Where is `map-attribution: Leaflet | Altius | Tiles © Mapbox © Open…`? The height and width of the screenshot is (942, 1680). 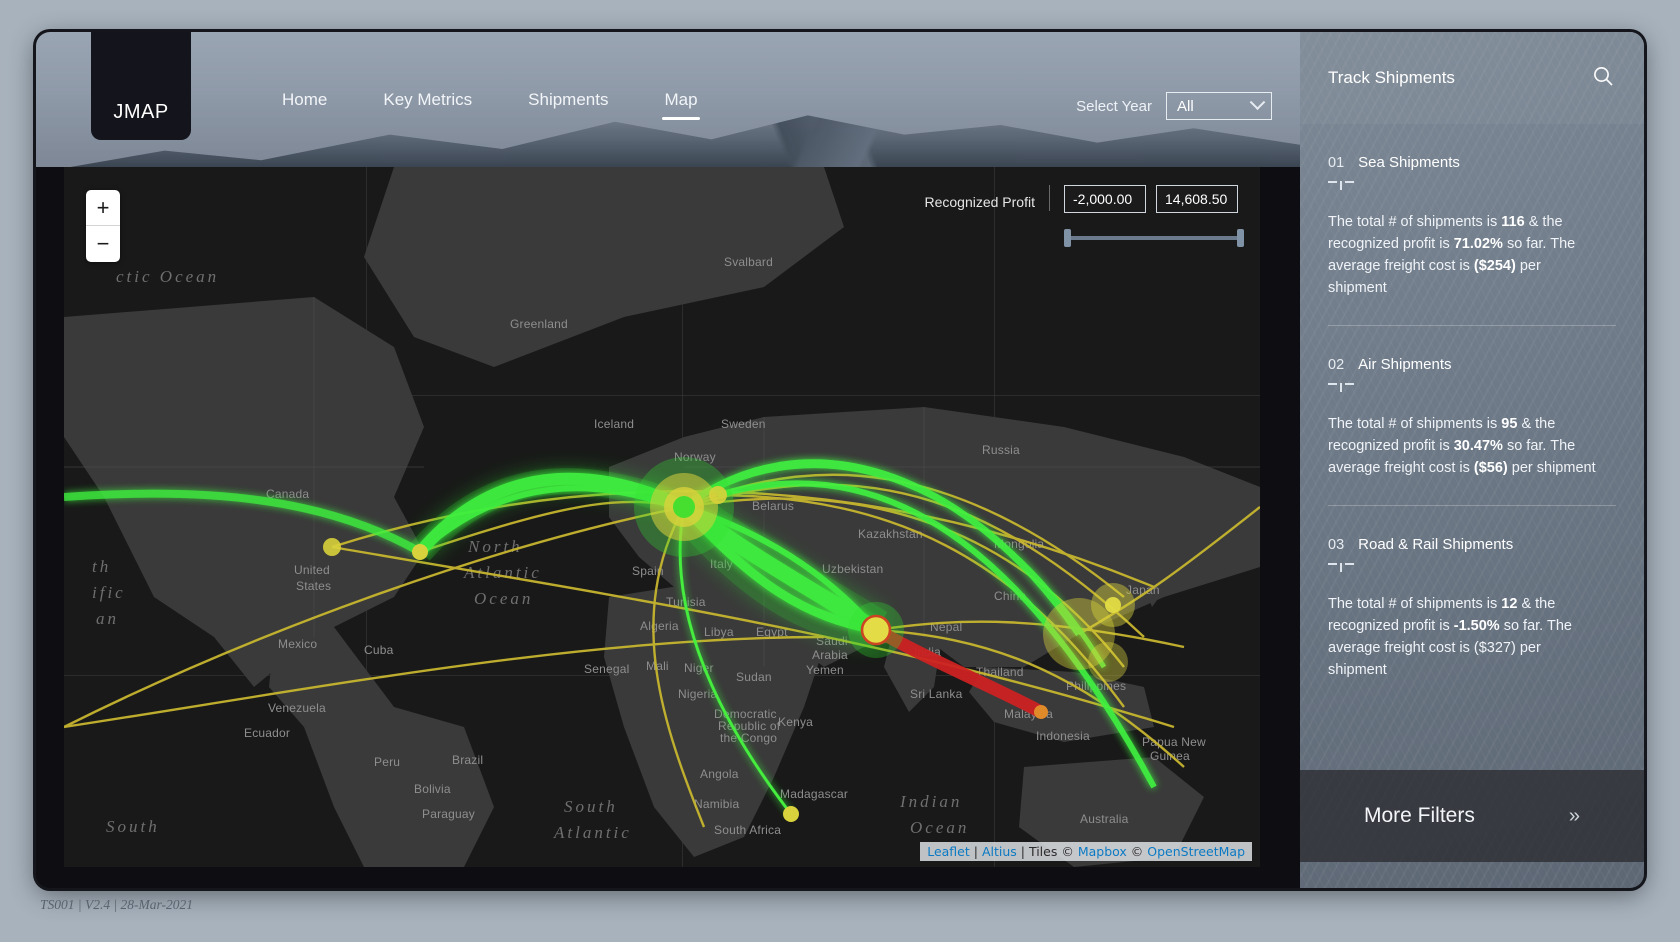
map-attribution: Leaflet | Altius | Tiles © Mapbox © Open… is located at coordinates (1086, 851).